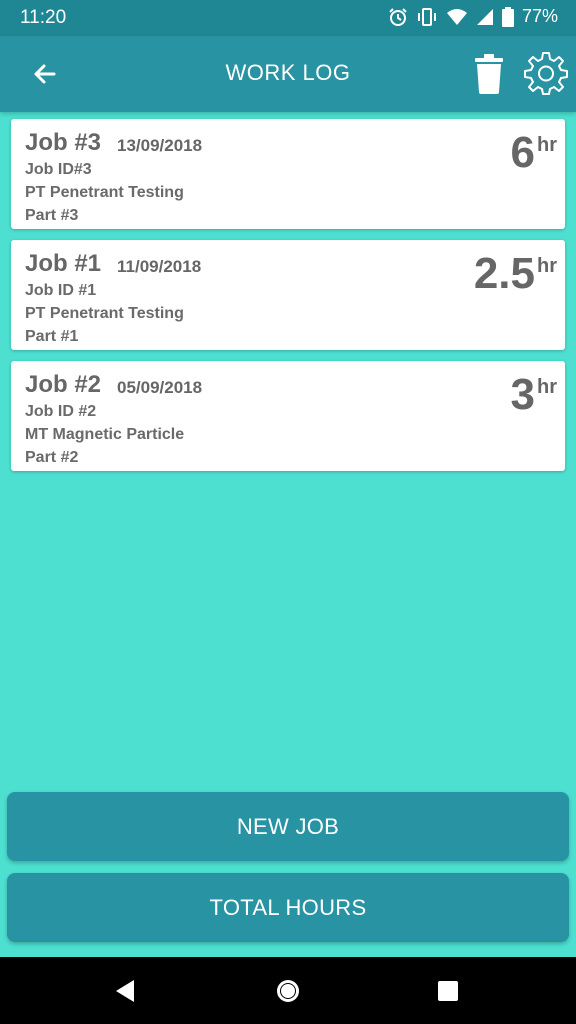 This screenshot has height=1024, width=576. What do you see at coordinates (288, 907) in the screenshot?
I see `total-hours-button: TOTAL HOURS` at bounding box center [288, 907].